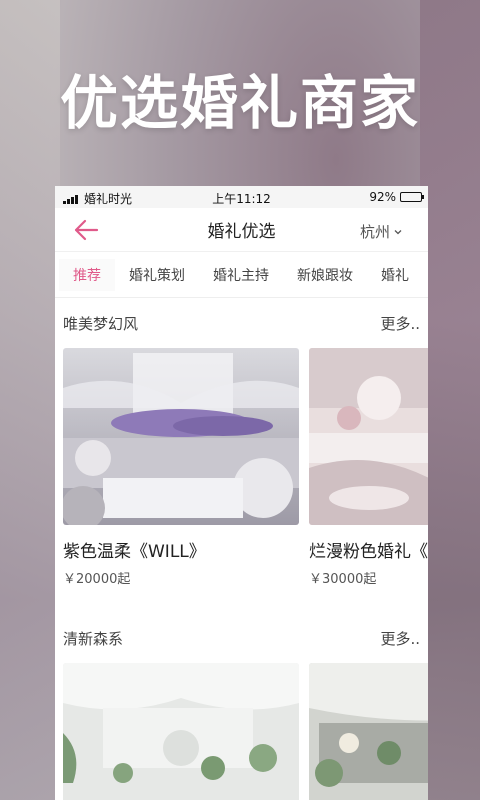 The width and height of the screenshot is (480, 800). What do you see at coordinates (181, 436) in the screenshot?
I see `wedding-photo-purple` at bounding box center [181, 436].